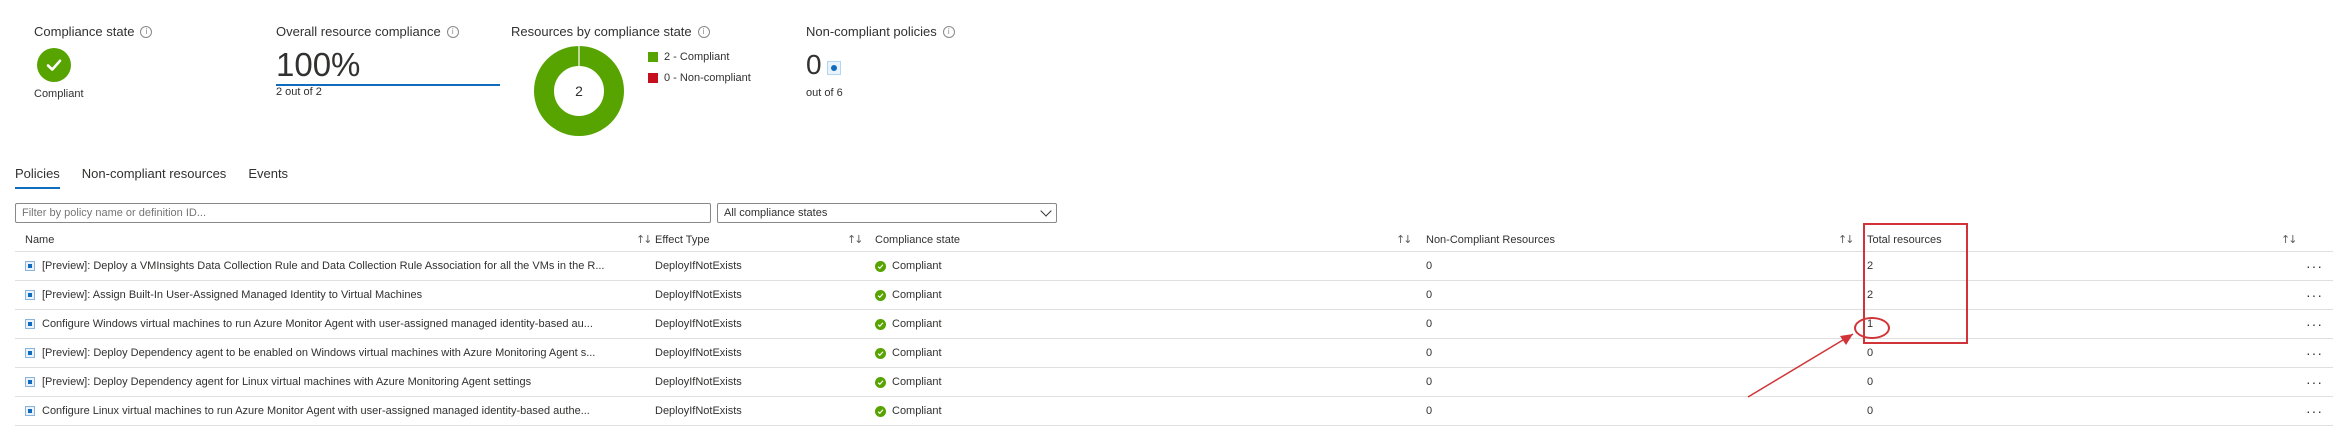 The image size is (2336, 440). What do you see at coordinates (887, 213) in the screenshot?
I see `compliance-state-dropdown: All compliance states` at bounding box center [887, 213].